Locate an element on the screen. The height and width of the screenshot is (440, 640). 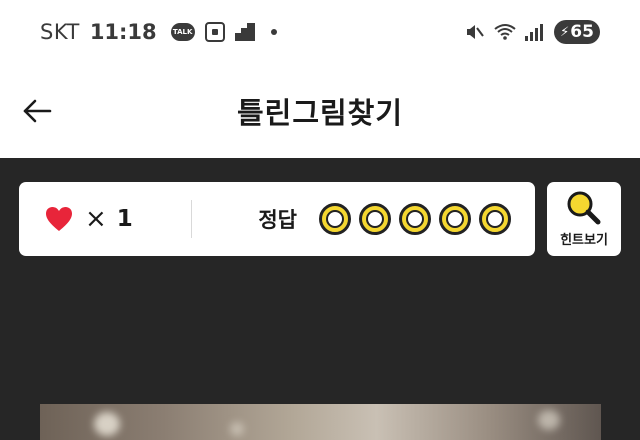
battery-level: 65 is located at coordinates (582, 32).